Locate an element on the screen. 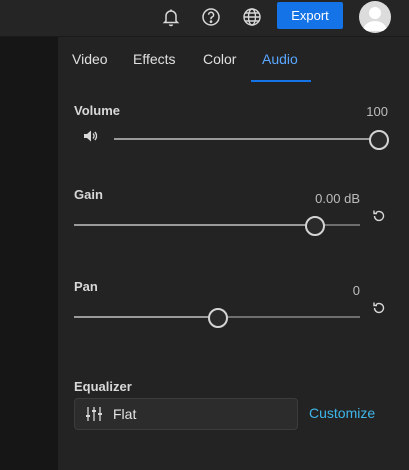  tab-audio: Audio is located at coordinates (280, 59).